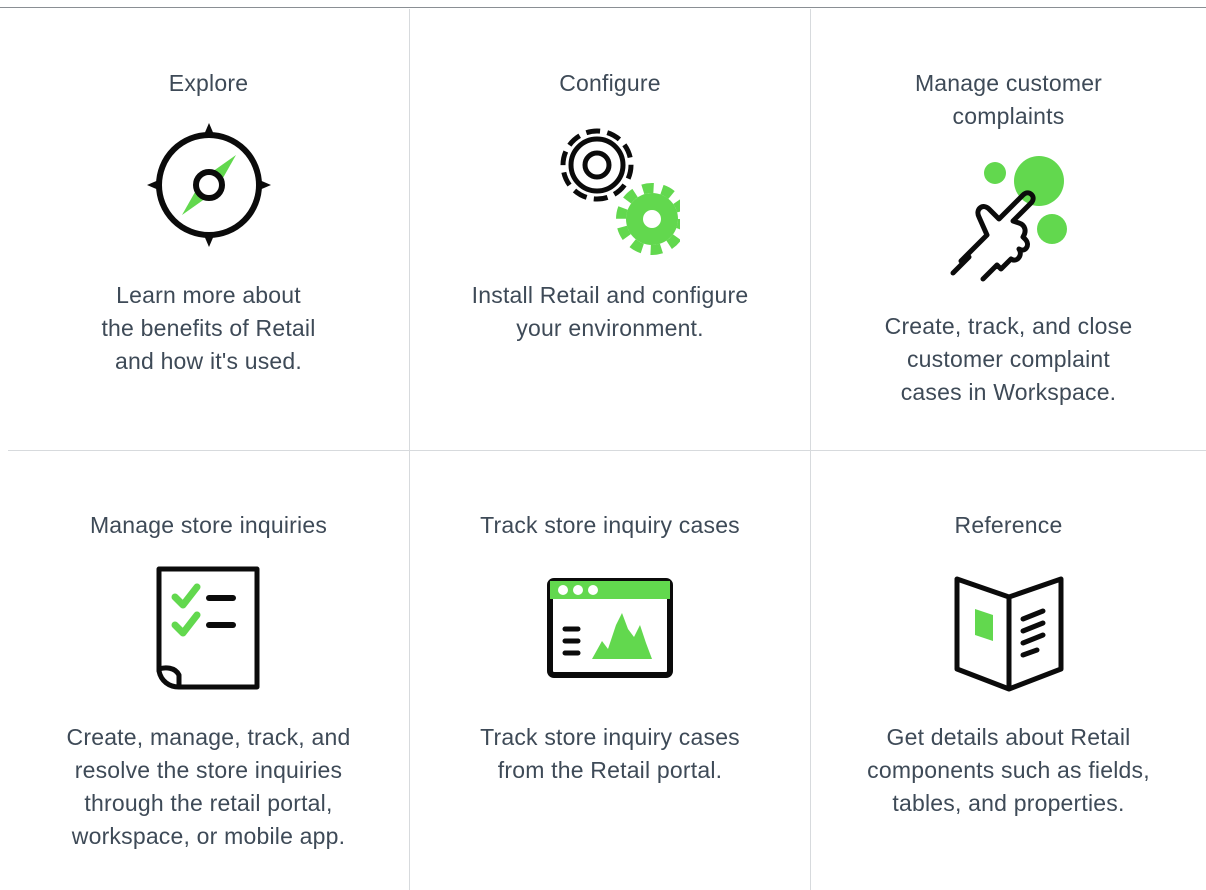  I want to click on gears-icon, so click(610, 185).